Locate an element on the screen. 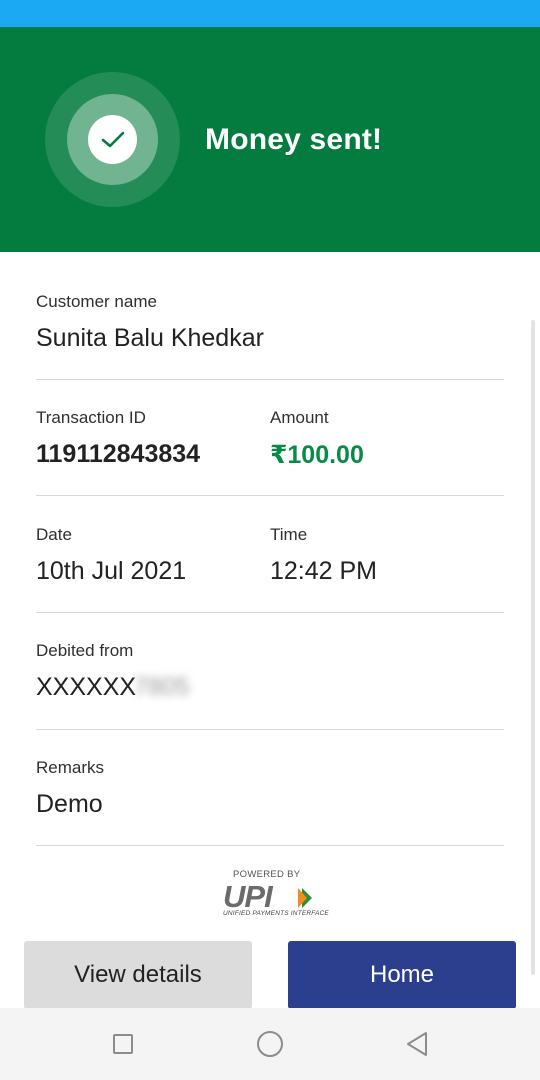  debited-from-label: Debited from is located at coordinates (85, 650).